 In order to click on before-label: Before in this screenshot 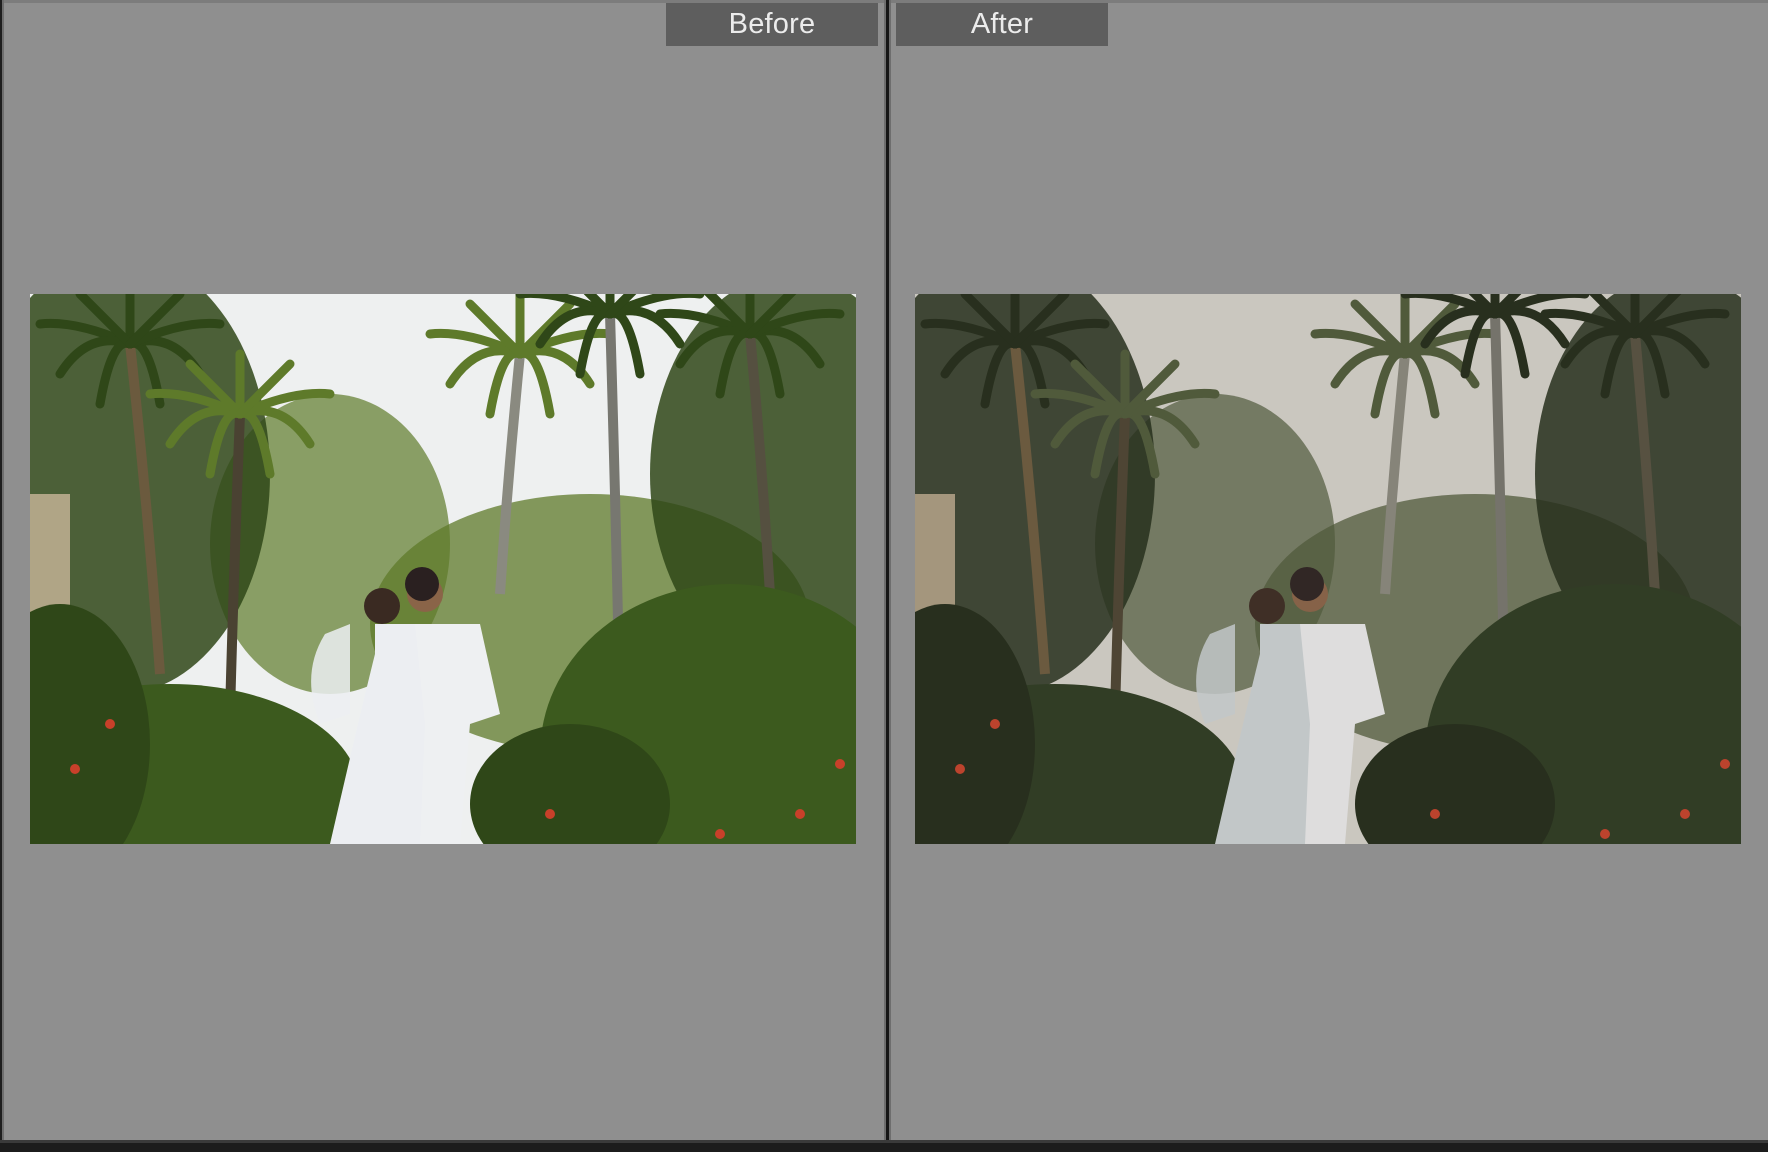, I will do `click(772, 24)`.